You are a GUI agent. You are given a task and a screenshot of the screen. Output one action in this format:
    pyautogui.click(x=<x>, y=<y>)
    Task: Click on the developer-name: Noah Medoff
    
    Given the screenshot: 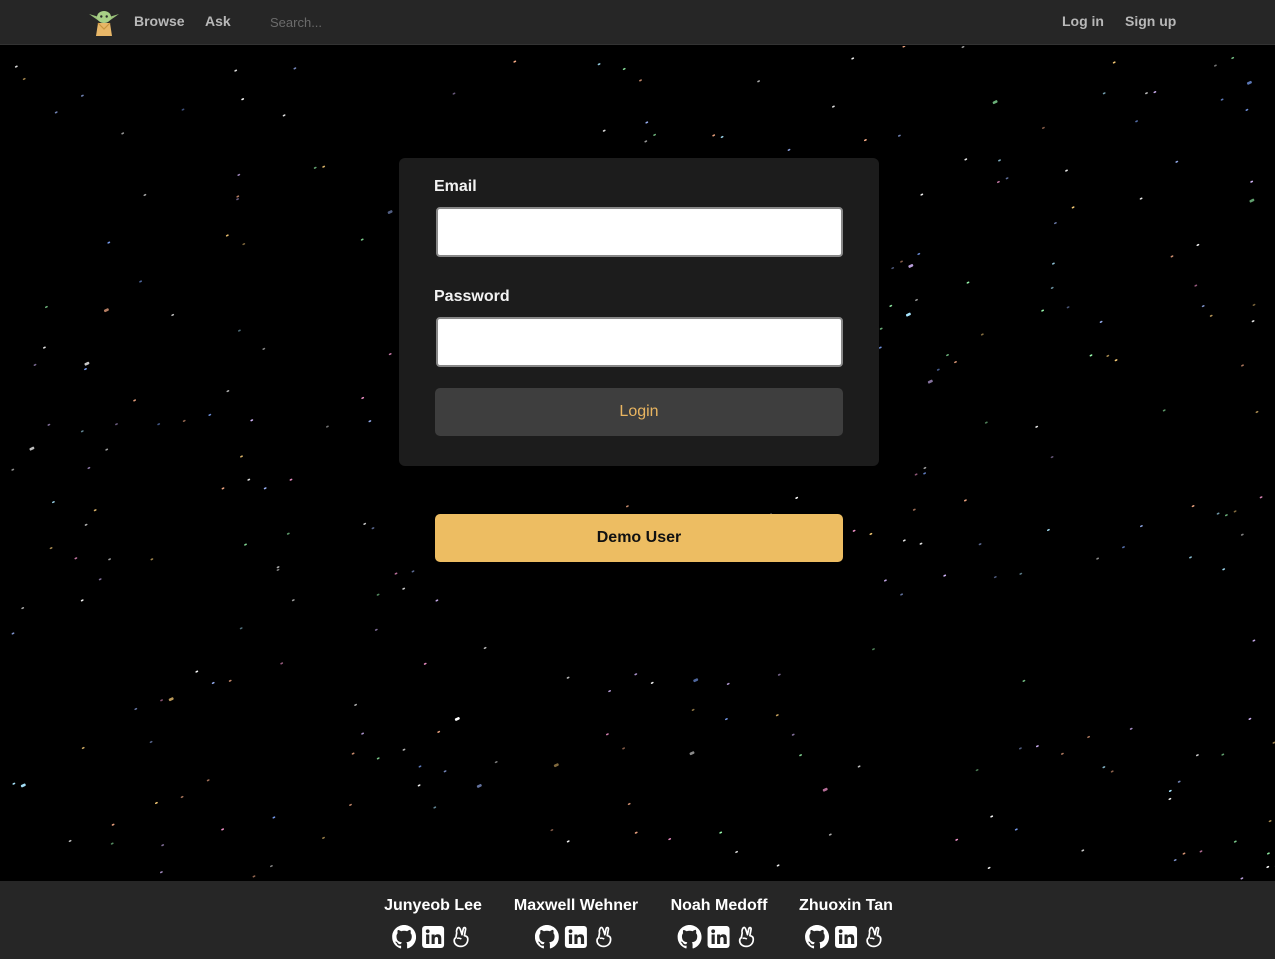 What is the action you would take?
    pyautogui.click(x=719, y=905)
    